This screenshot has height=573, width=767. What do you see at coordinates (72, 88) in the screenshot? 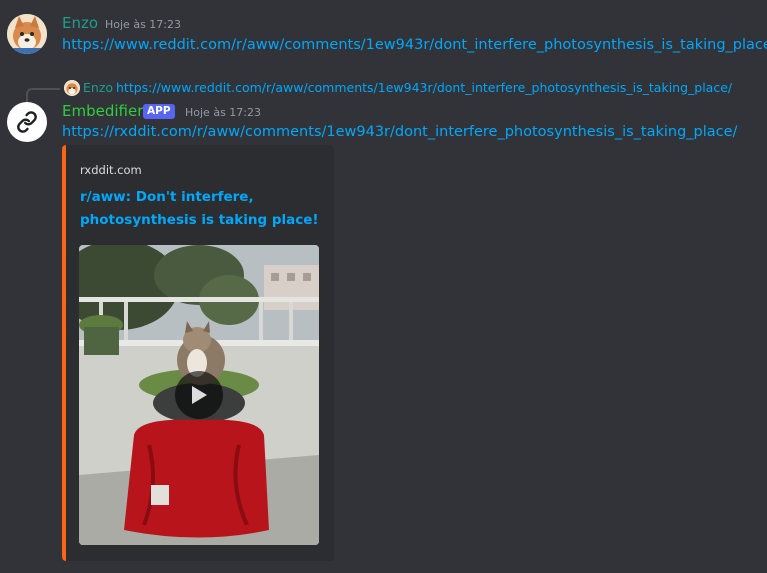
I see `reply-avatar` at bounding box center [72, 88].